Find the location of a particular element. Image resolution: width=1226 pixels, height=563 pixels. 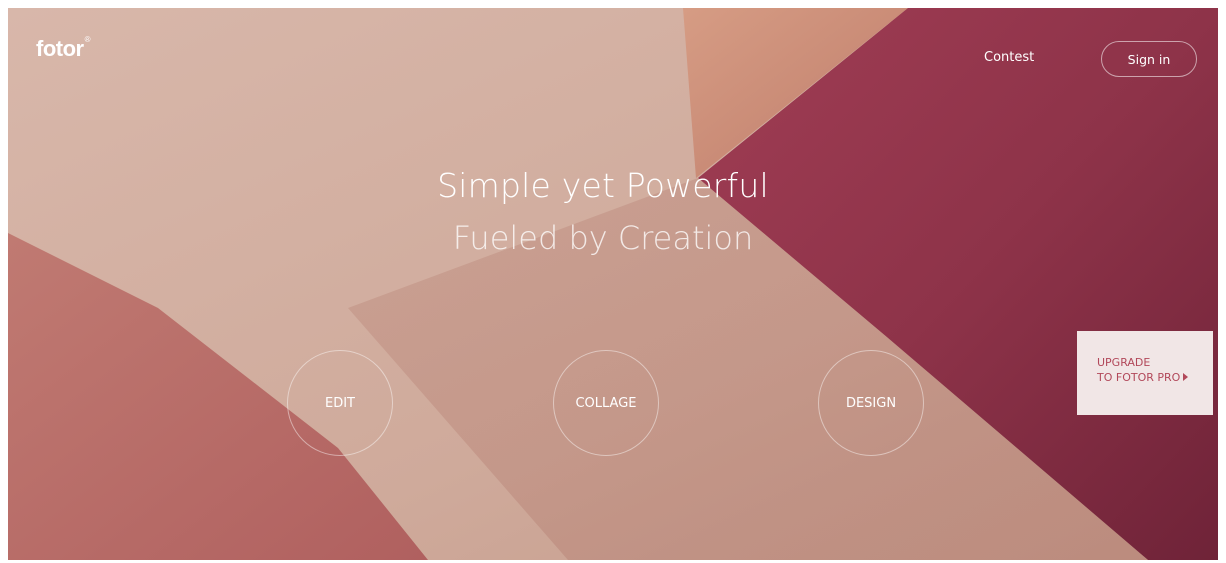

play-arrow-icon is located at coordinates (1186, 377).